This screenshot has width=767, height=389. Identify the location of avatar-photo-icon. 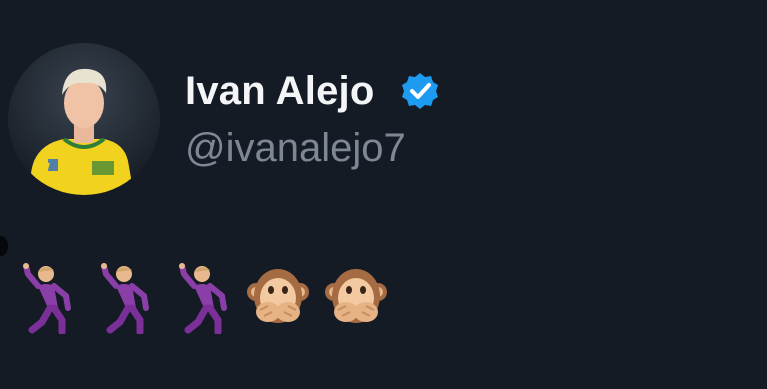
(84, 119).